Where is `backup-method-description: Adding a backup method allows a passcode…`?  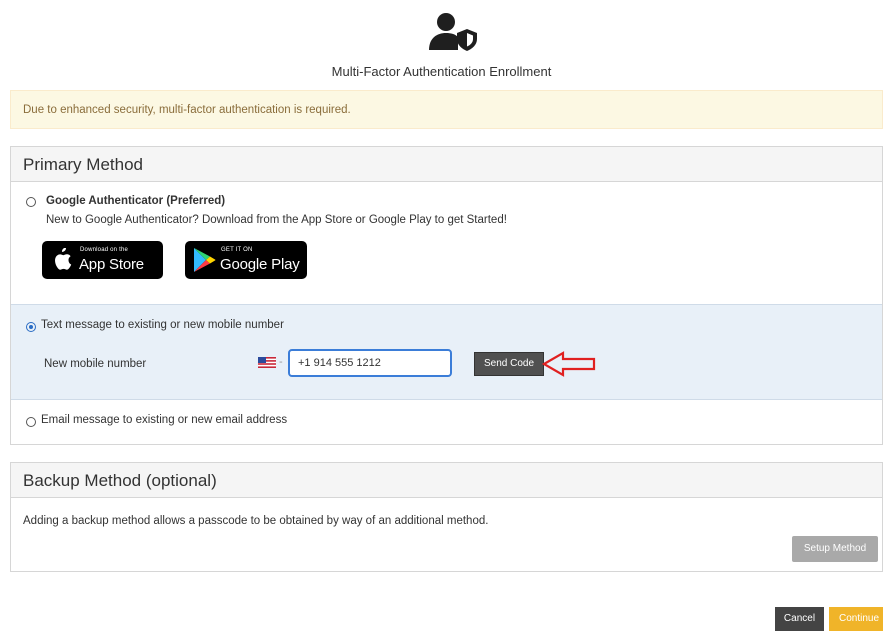
backup-method-description: Adding a backup method allows a passcode… is located at coordinates (256, 521).